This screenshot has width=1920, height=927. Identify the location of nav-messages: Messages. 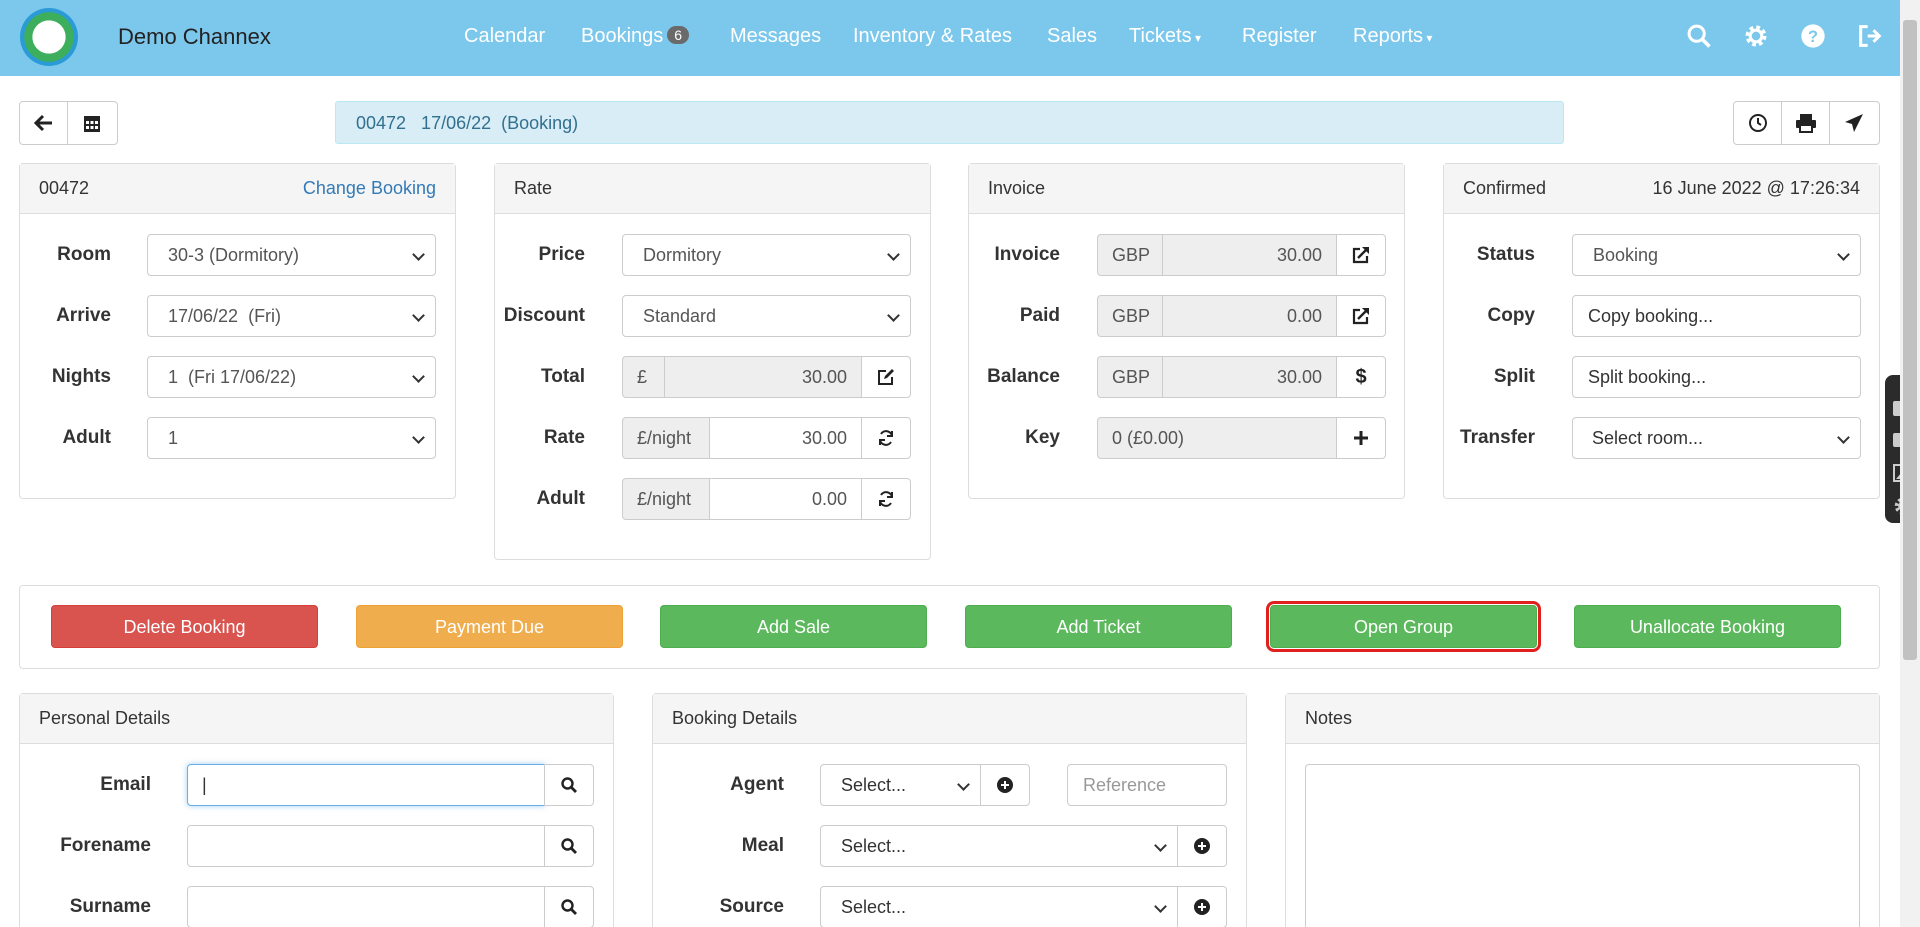
(775, 36).